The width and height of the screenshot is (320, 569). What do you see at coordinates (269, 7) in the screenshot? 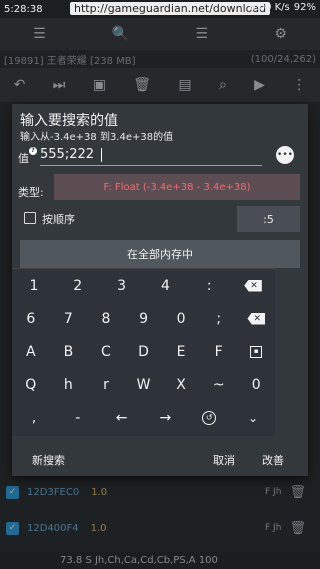
I see `network-speed: 0.00 K/s` at bounding box center [269, 7].